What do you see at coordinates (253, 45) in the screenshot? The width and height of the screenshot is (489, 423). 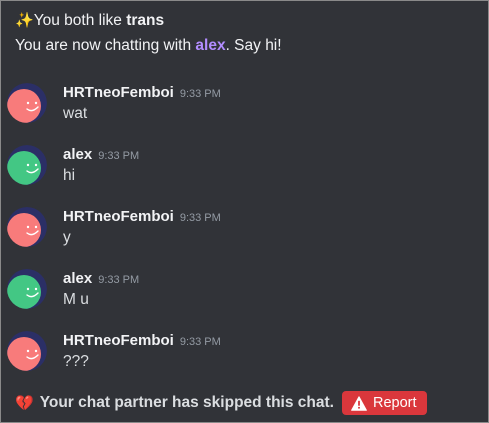 I see `chatting-suffix: . Say hi!` at bounding box center [253, 45].